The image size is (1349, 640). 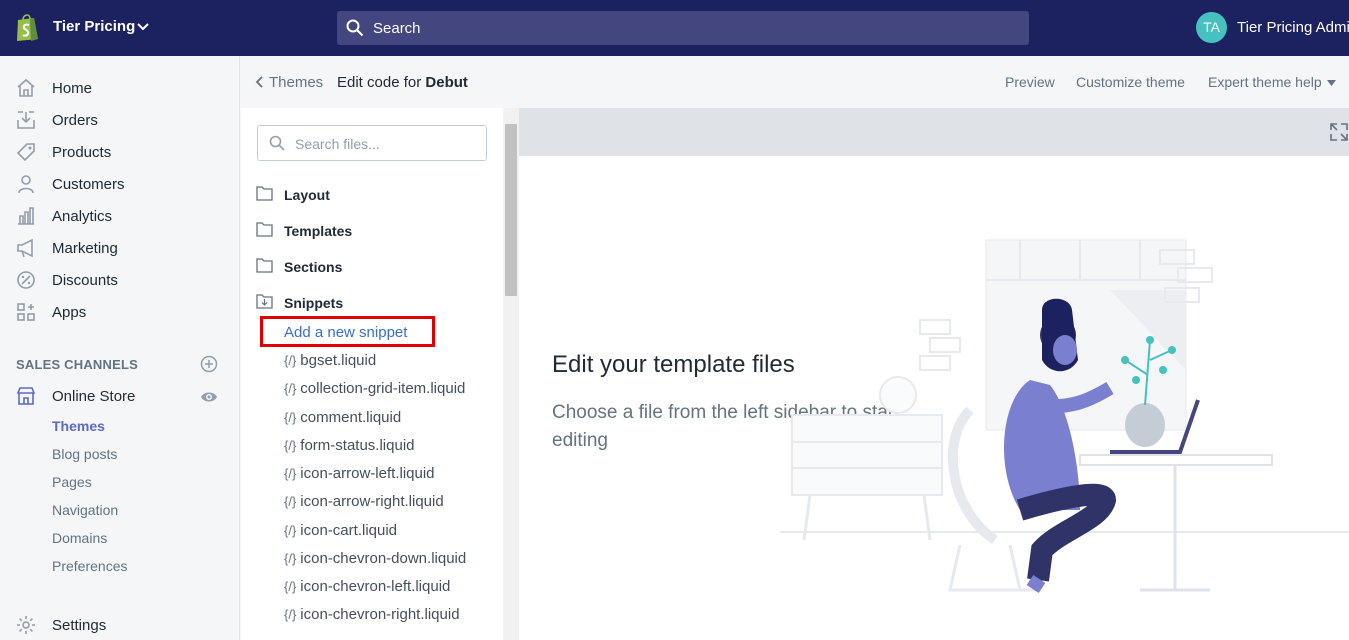 What do you see at coordinates (119, 624) in the screenshot?
I see `sidebar-item-settings: Settings` at bounding box center [119, 624].